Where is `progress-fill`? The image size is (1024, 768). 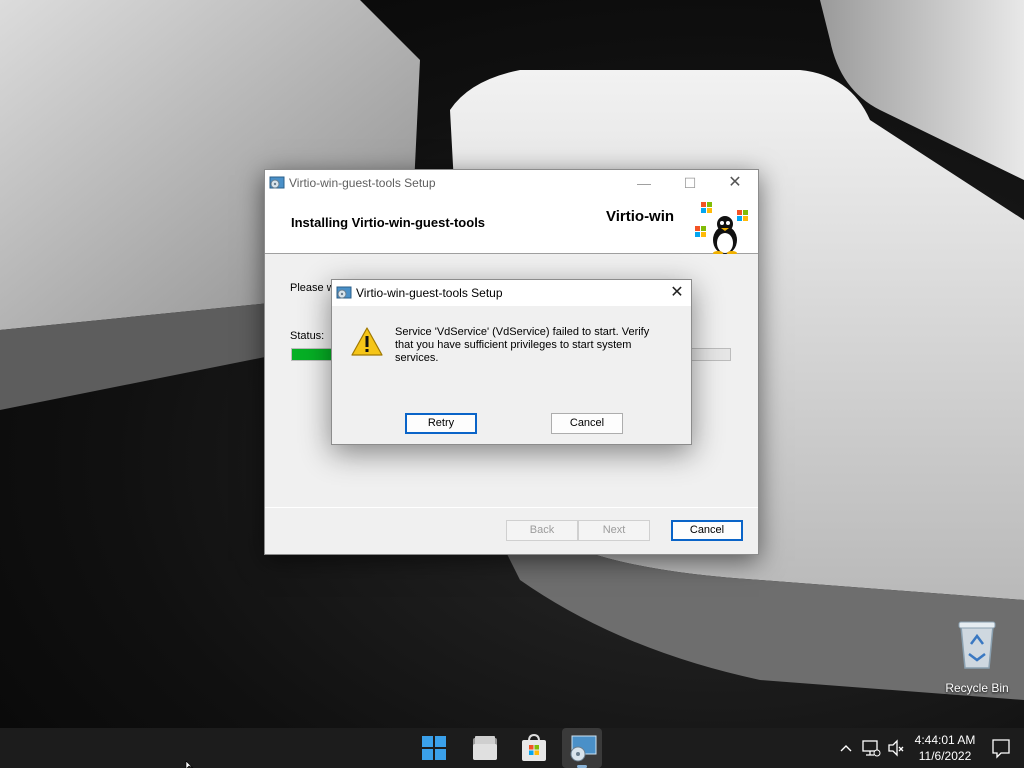 progress-fill is located at coordinates (314, 354).